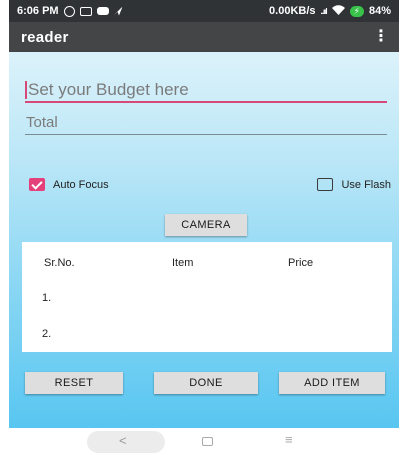  Describe the element at coordinates (204, 11) in the screenshot. I see `status-bar: 6:06 PM 0.00KB/s ..ııl ⚡ 84%` at that location.